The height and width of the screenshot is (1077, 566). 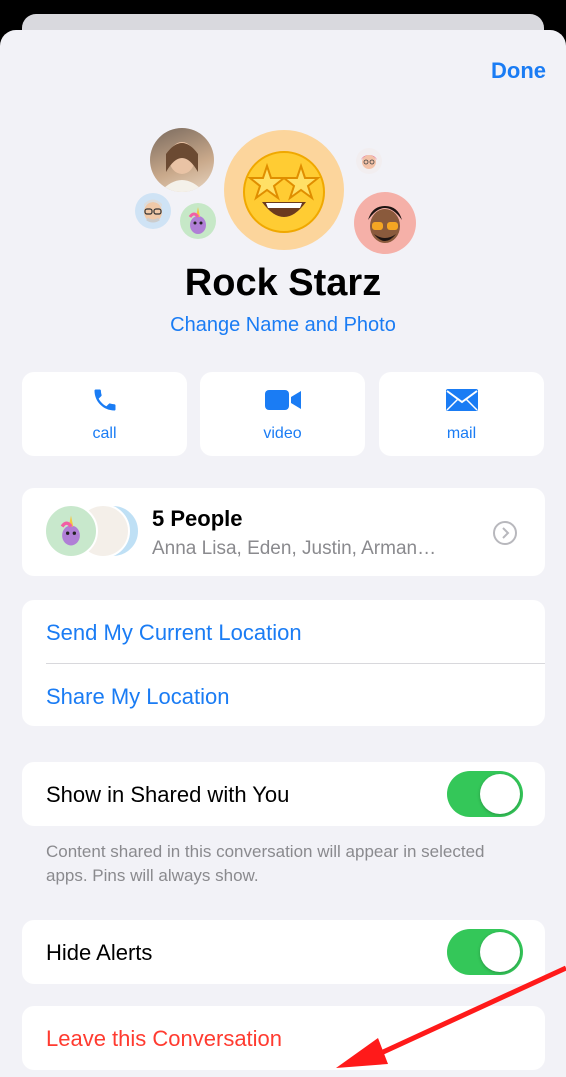 I want to click on member-unicorn-avatar, so click(x=198, y=221).